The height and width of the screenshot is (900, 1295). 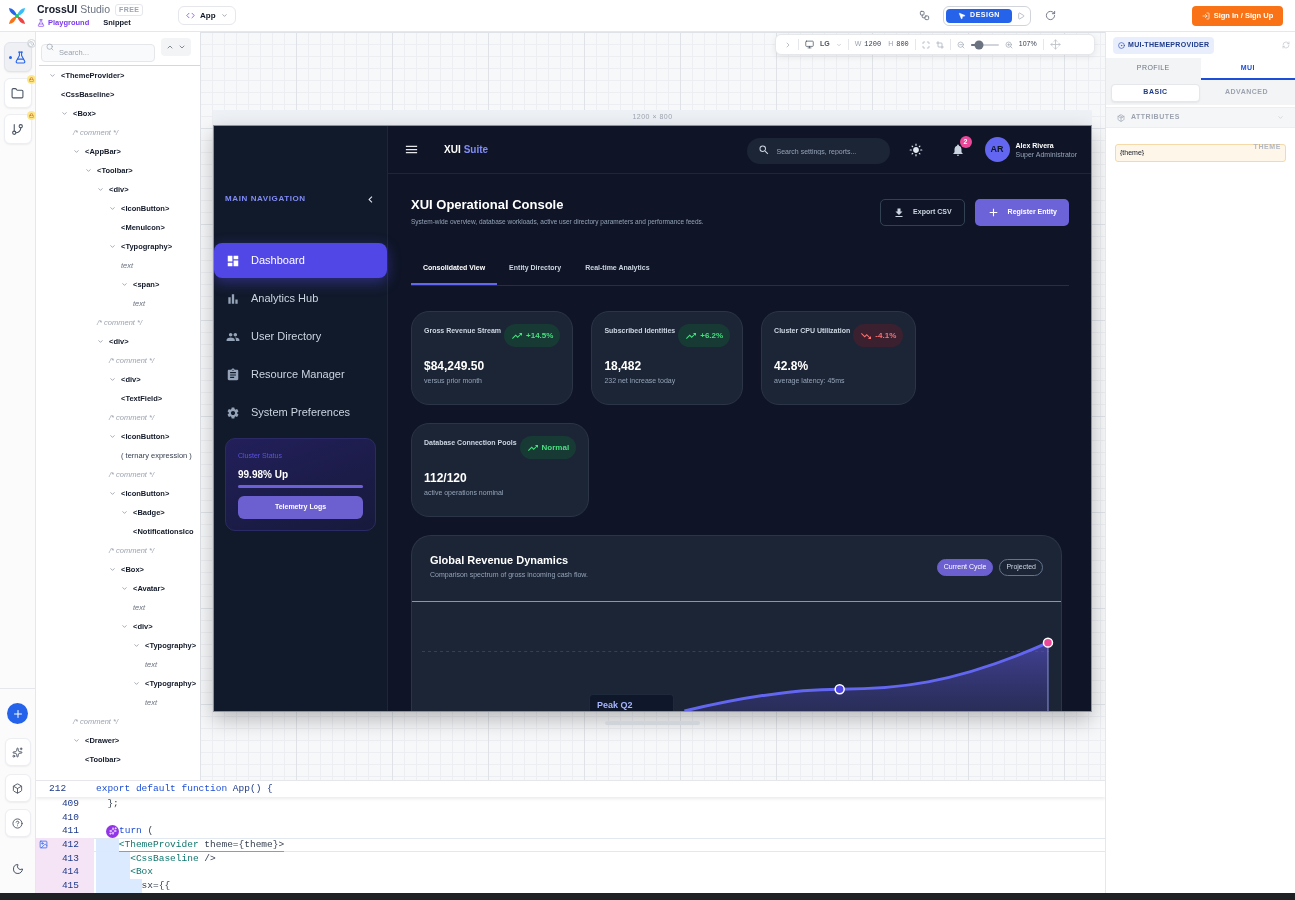 What do you see at coordinates (1021, 15) in the screenshot?
I see `play-icon` at bounding box center [1021, 15].